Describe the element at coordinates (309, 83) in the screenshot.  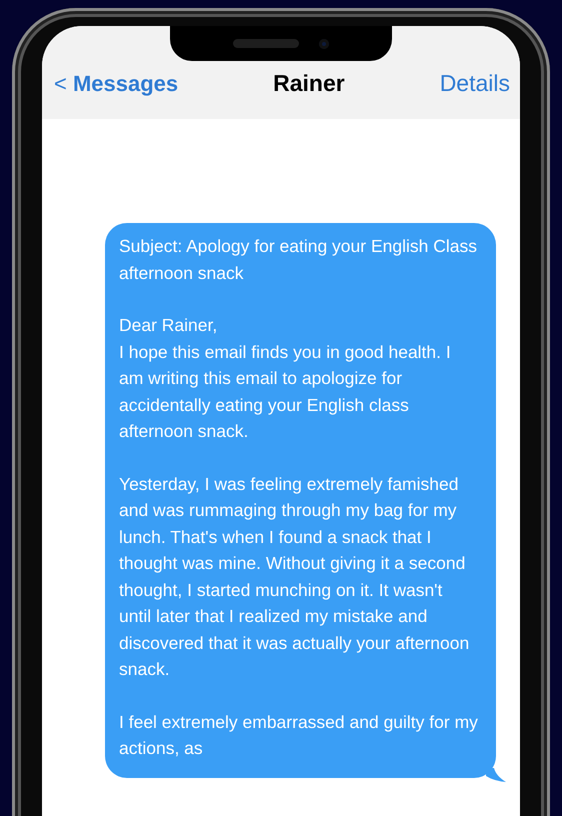
I see `contact-name: Rainer` at that location.